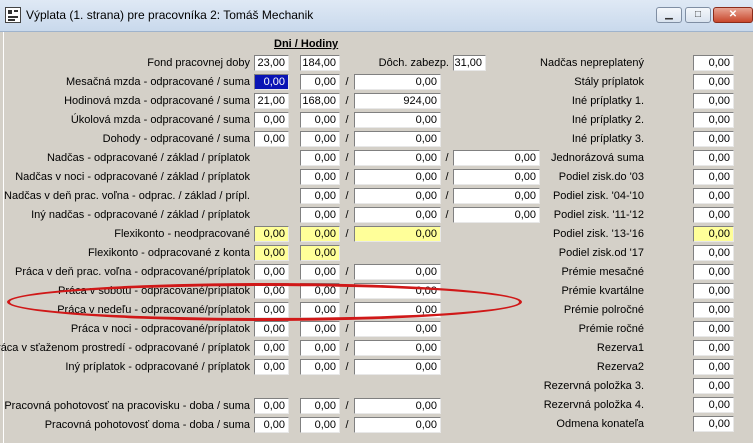 This screenshot has height=443, width=753. Describe the element at coordinates (397, 101) in the screenshot. I see `row-amount-field: 924,00` at that location.